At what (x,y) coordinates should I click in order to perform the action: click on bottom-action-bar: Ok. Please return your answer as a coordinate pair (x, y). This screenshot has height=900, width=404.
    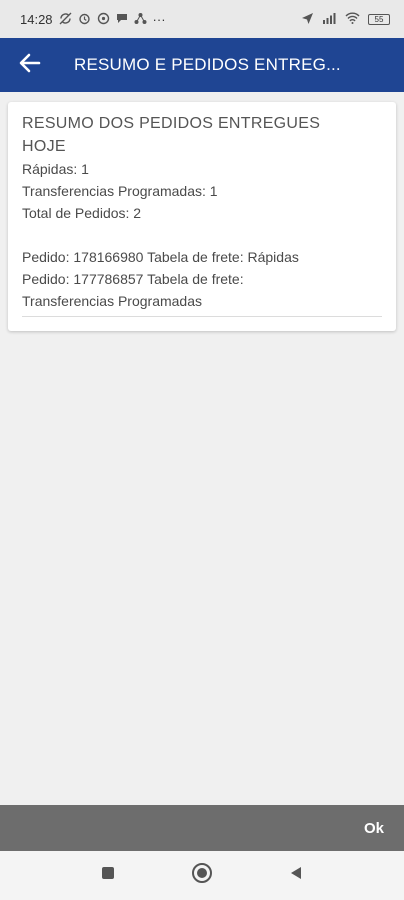
    Looking at the image, I should click on (202, 828).